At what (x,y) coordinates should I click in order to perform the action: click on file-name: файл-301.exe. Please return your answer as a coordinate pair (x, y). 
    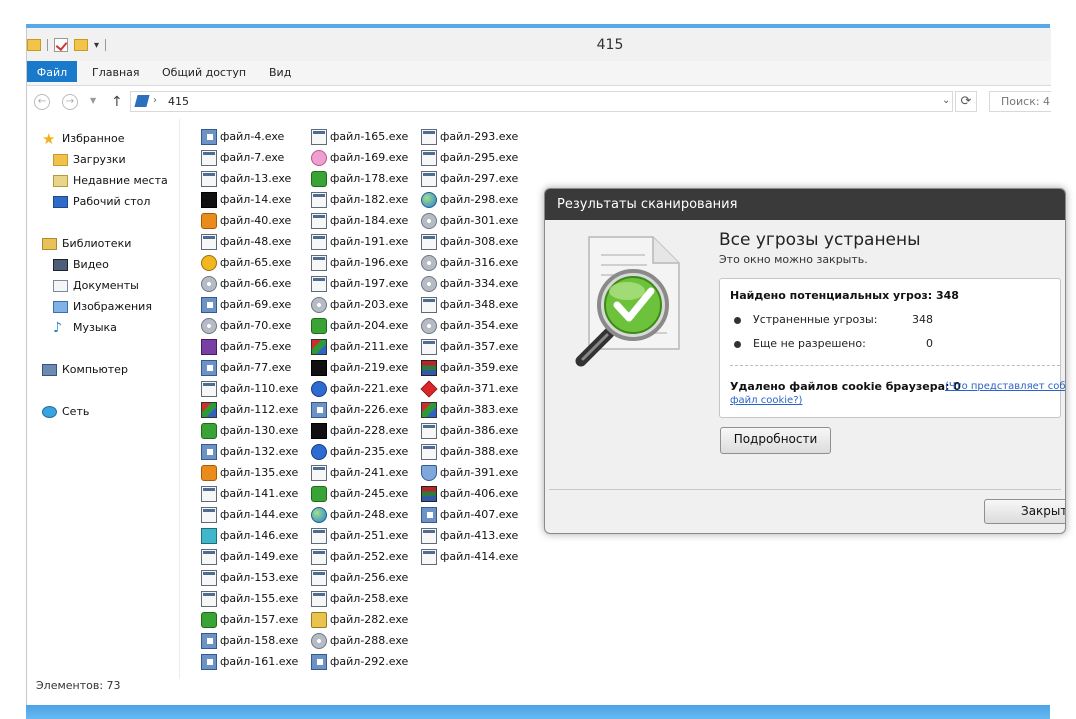
    Looking at the image, I should click on (479, 220).